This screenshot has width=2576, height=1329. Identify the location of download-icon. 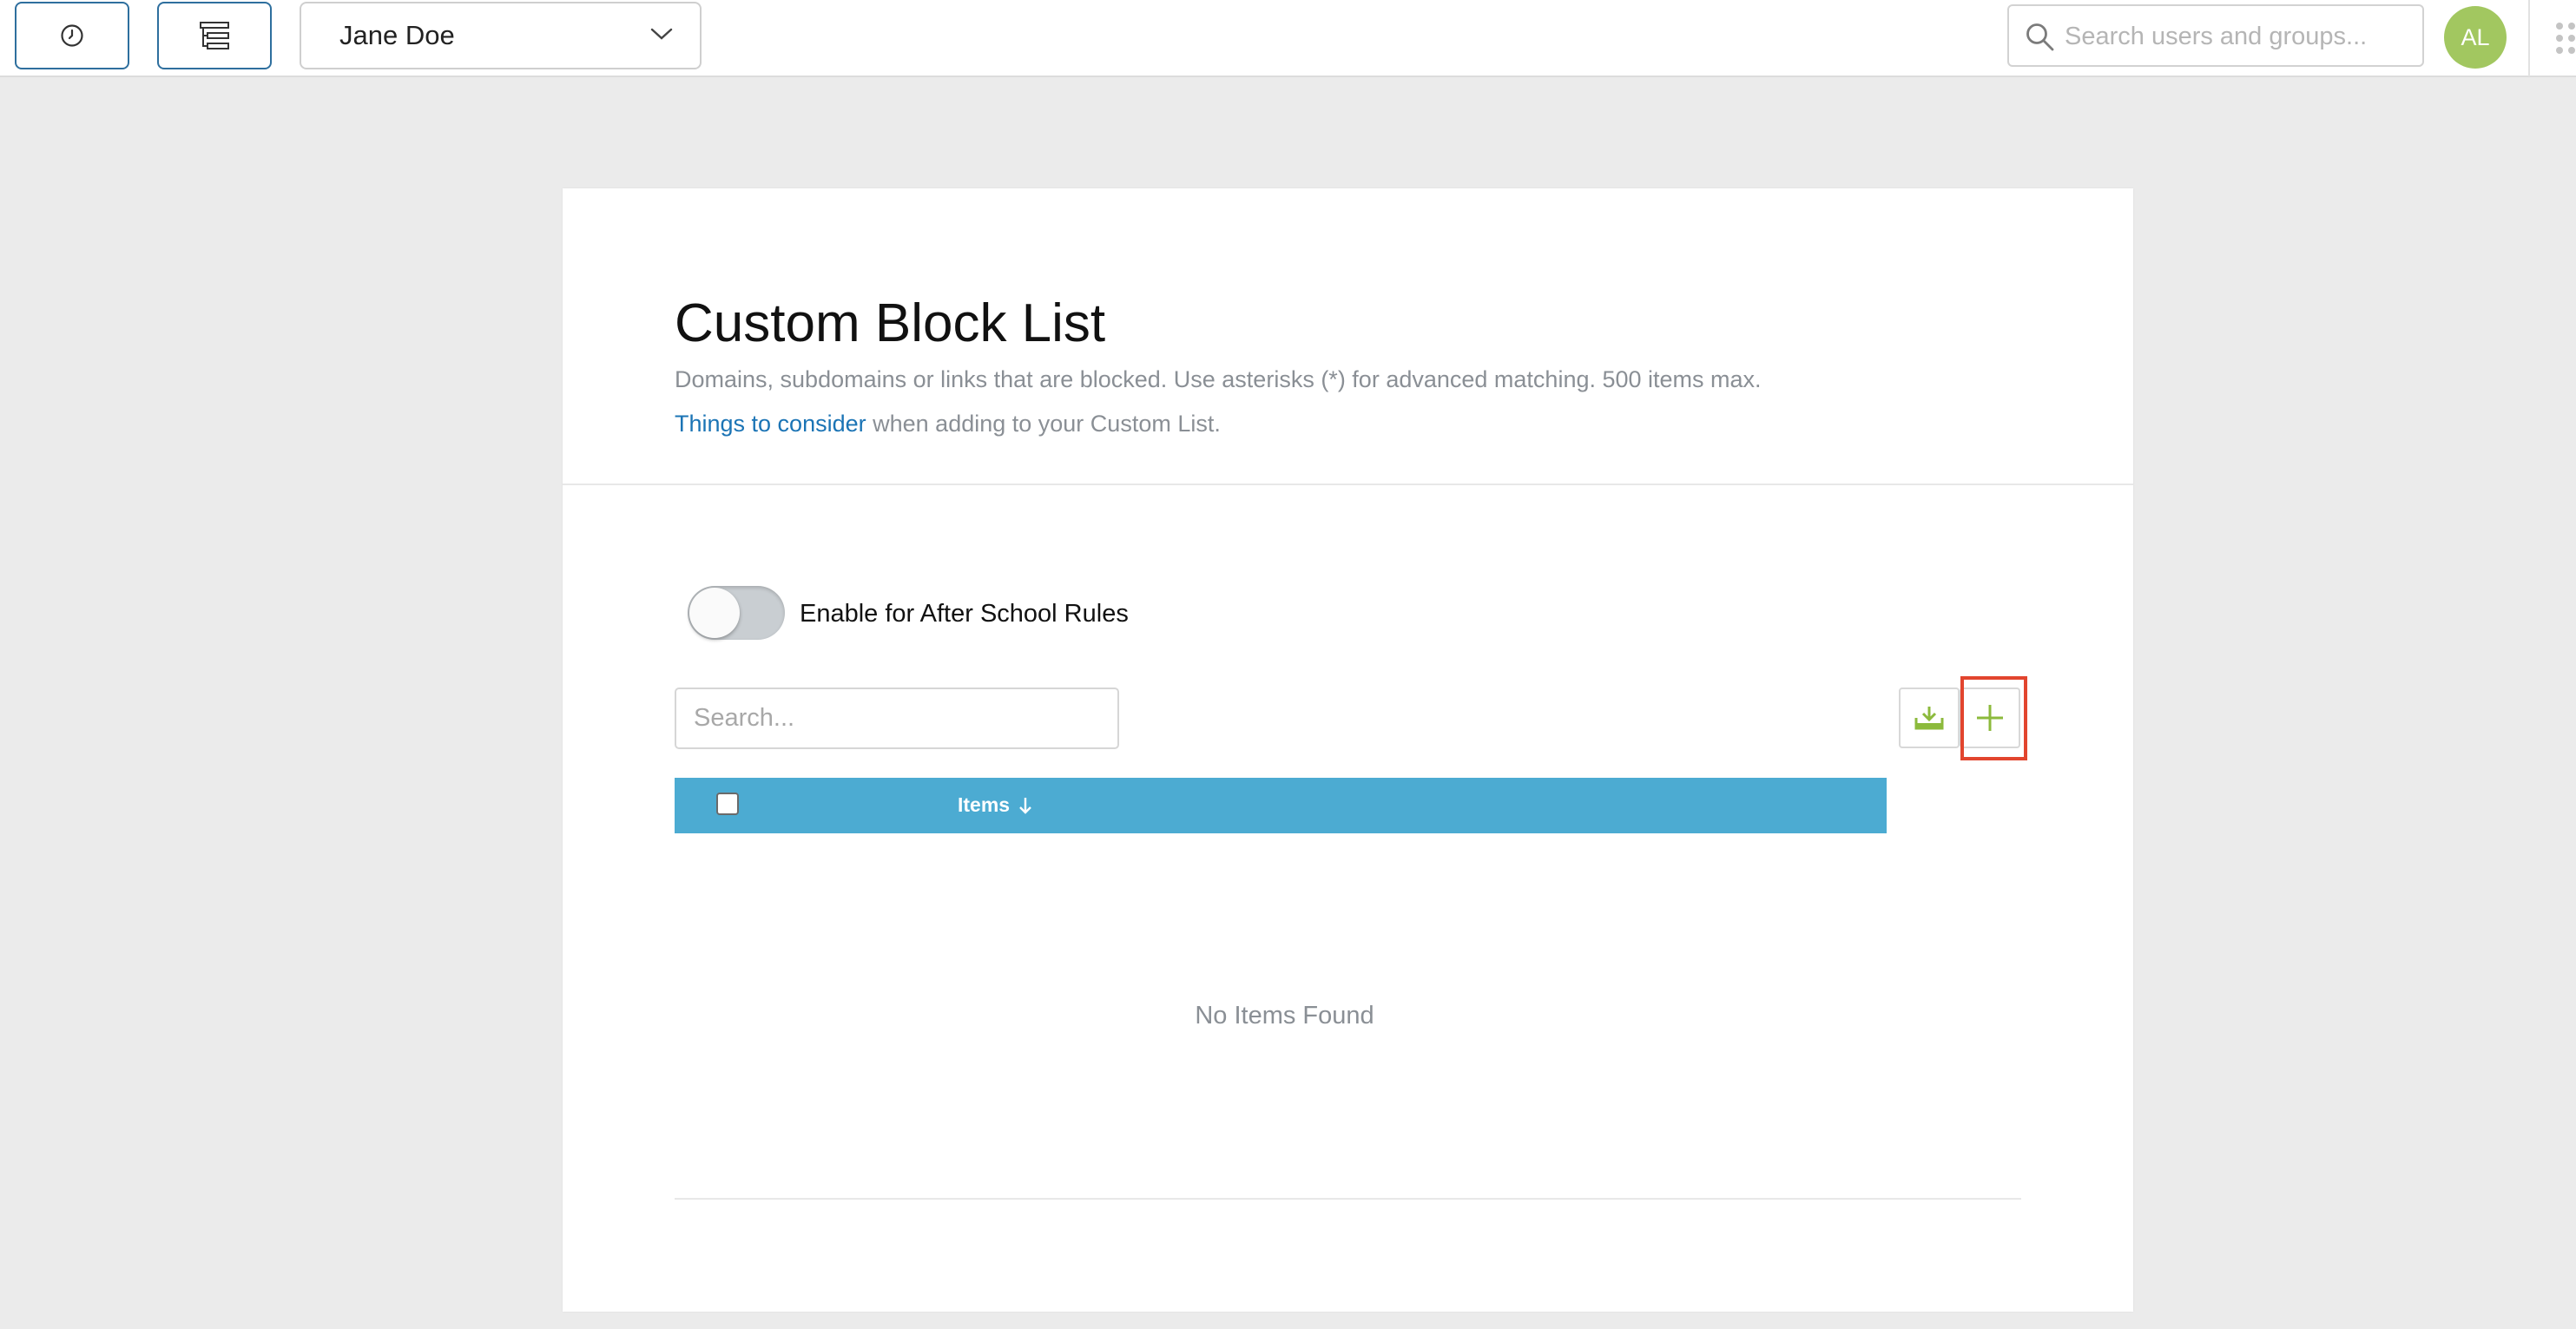
(1929, 718).